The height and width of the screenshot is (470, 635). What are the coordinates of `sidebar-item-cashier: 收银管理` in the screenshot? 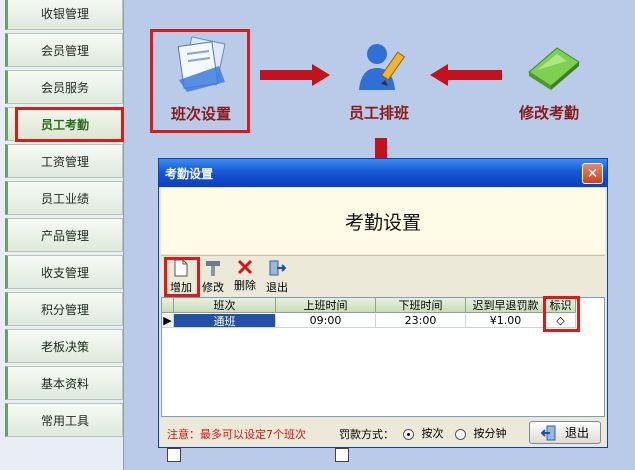 It's located at (64, 15).